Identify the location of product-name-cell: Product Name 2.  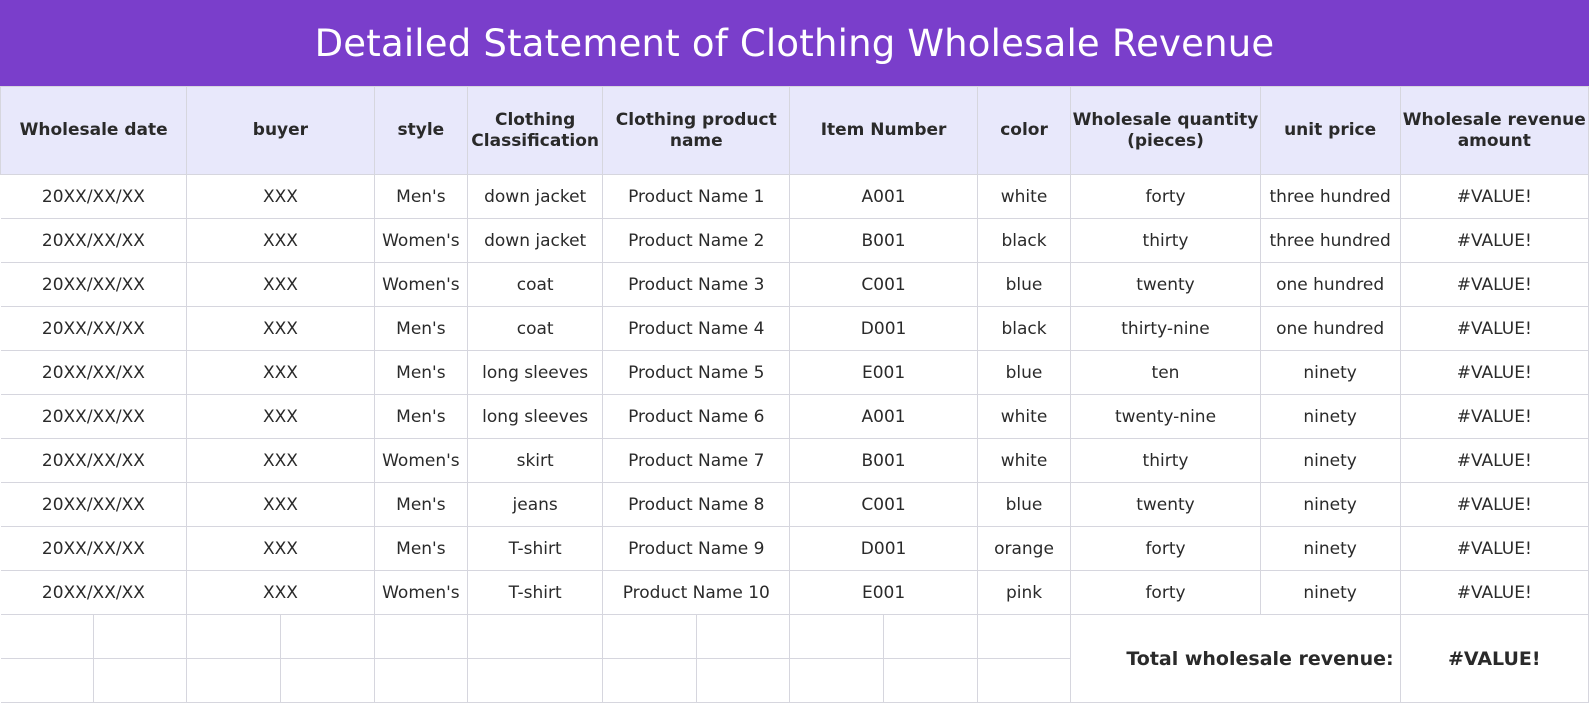
(696, 240).